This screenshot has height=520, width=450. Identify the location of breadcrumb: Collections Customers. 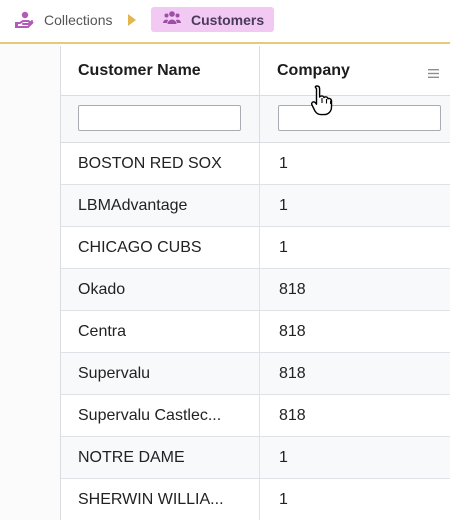
(225, 22).